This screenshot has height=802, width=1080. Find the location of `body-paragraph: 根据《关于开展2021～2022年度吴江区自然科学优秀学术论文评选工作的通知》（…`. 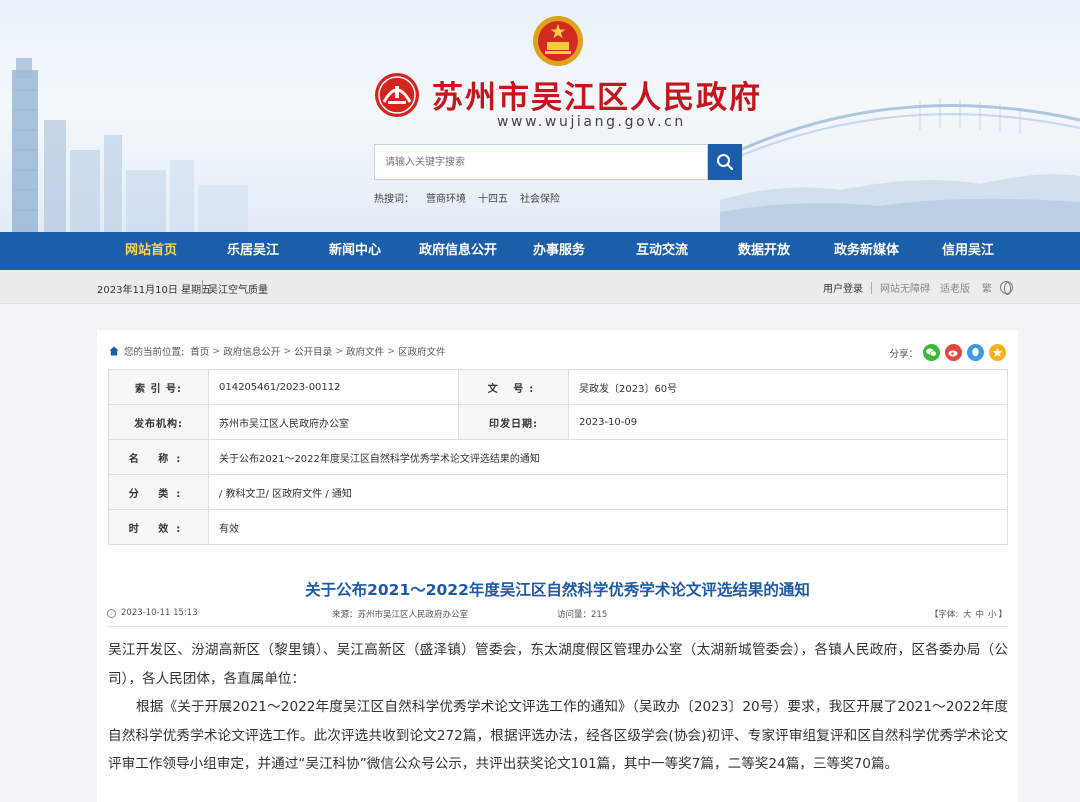

body-paragraph: 根据《关于开展2021～2022年度吴江区自然科学优秀学术论文评选工作的通知》（… is located at coordinates (558, 735).